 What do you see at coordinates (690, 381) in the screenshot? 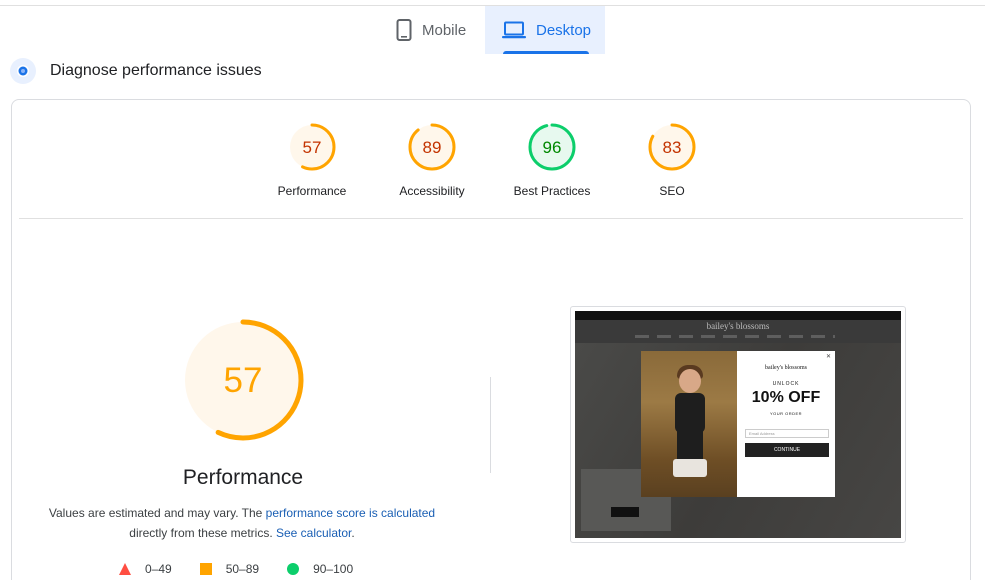
I see `photo-head` at bounding box center [690, 381].